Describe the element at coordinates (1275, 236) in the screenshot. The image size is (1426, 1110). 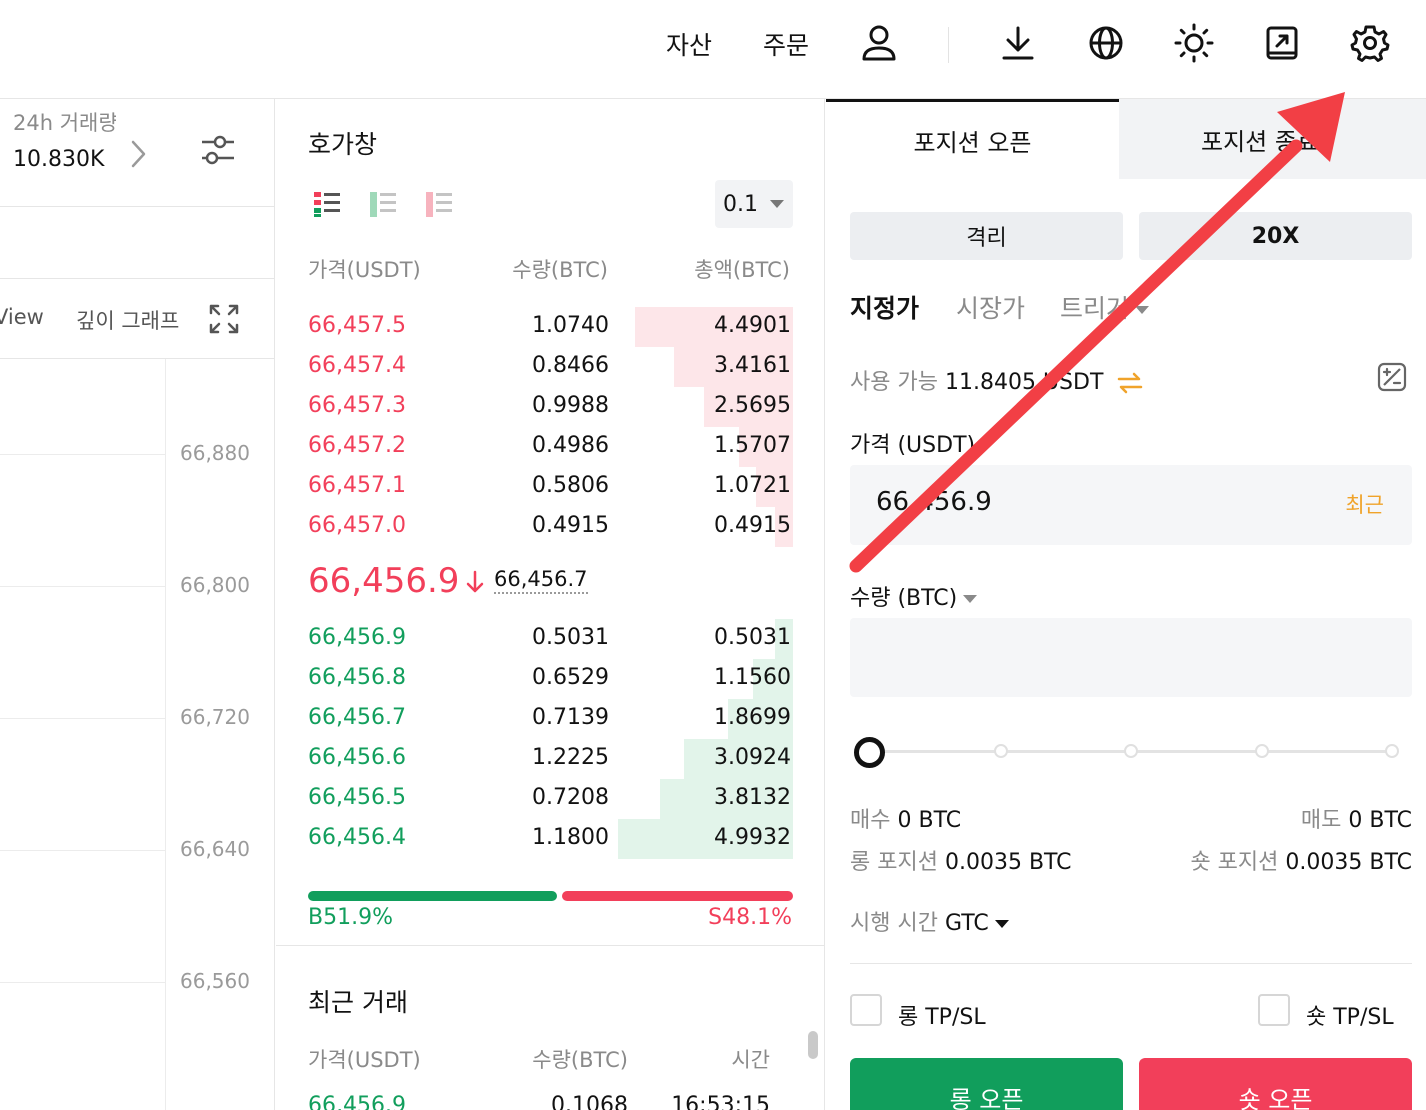
I see `leverage-button: 20X` at that location.